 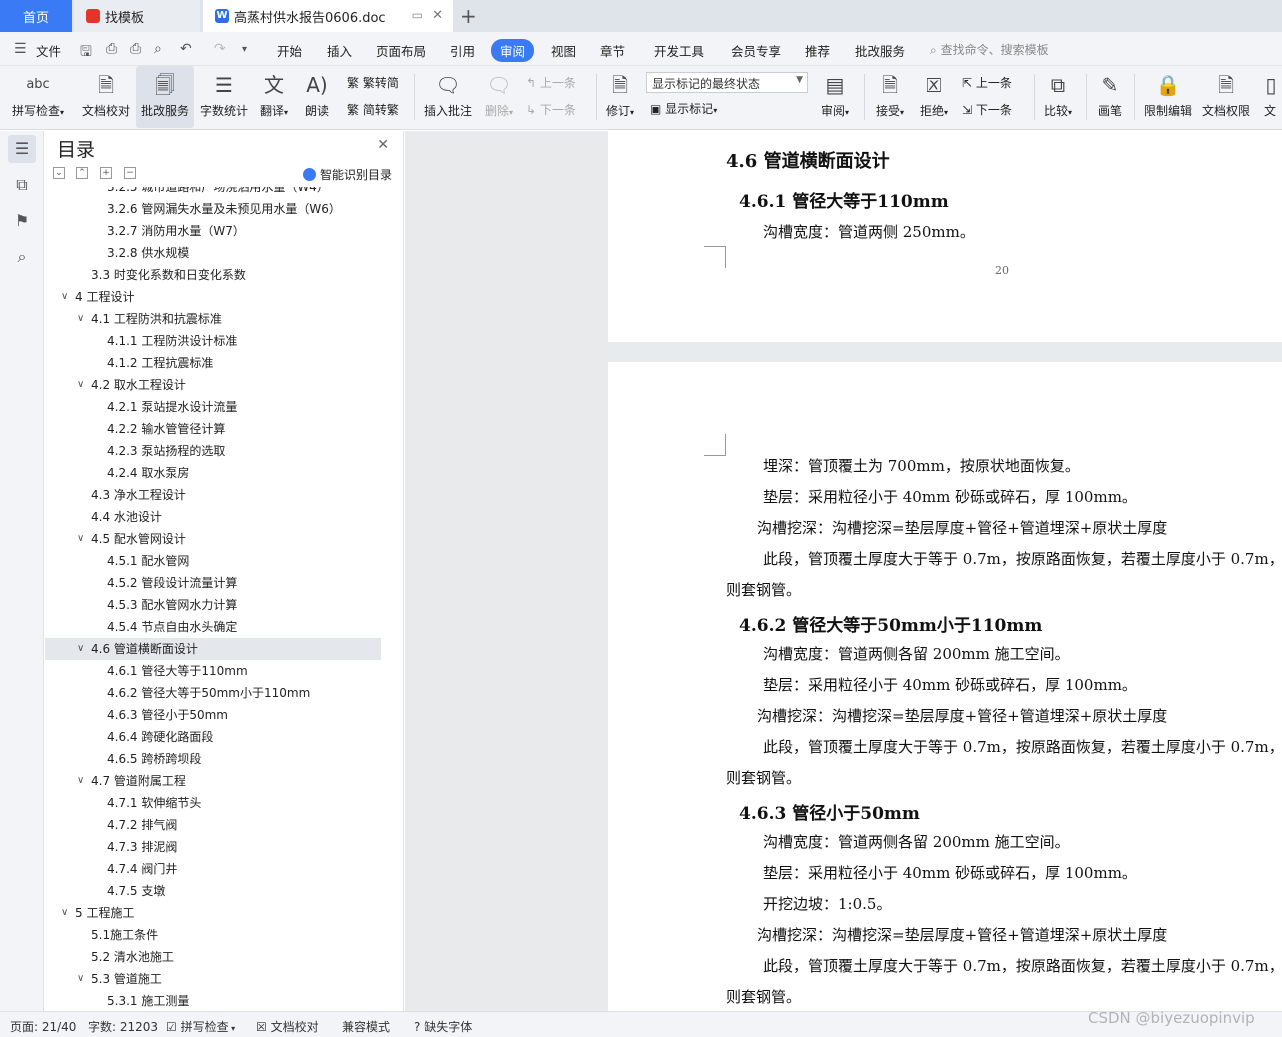 I want to click on menu-insert: 插入, so click(x=339, y=50).